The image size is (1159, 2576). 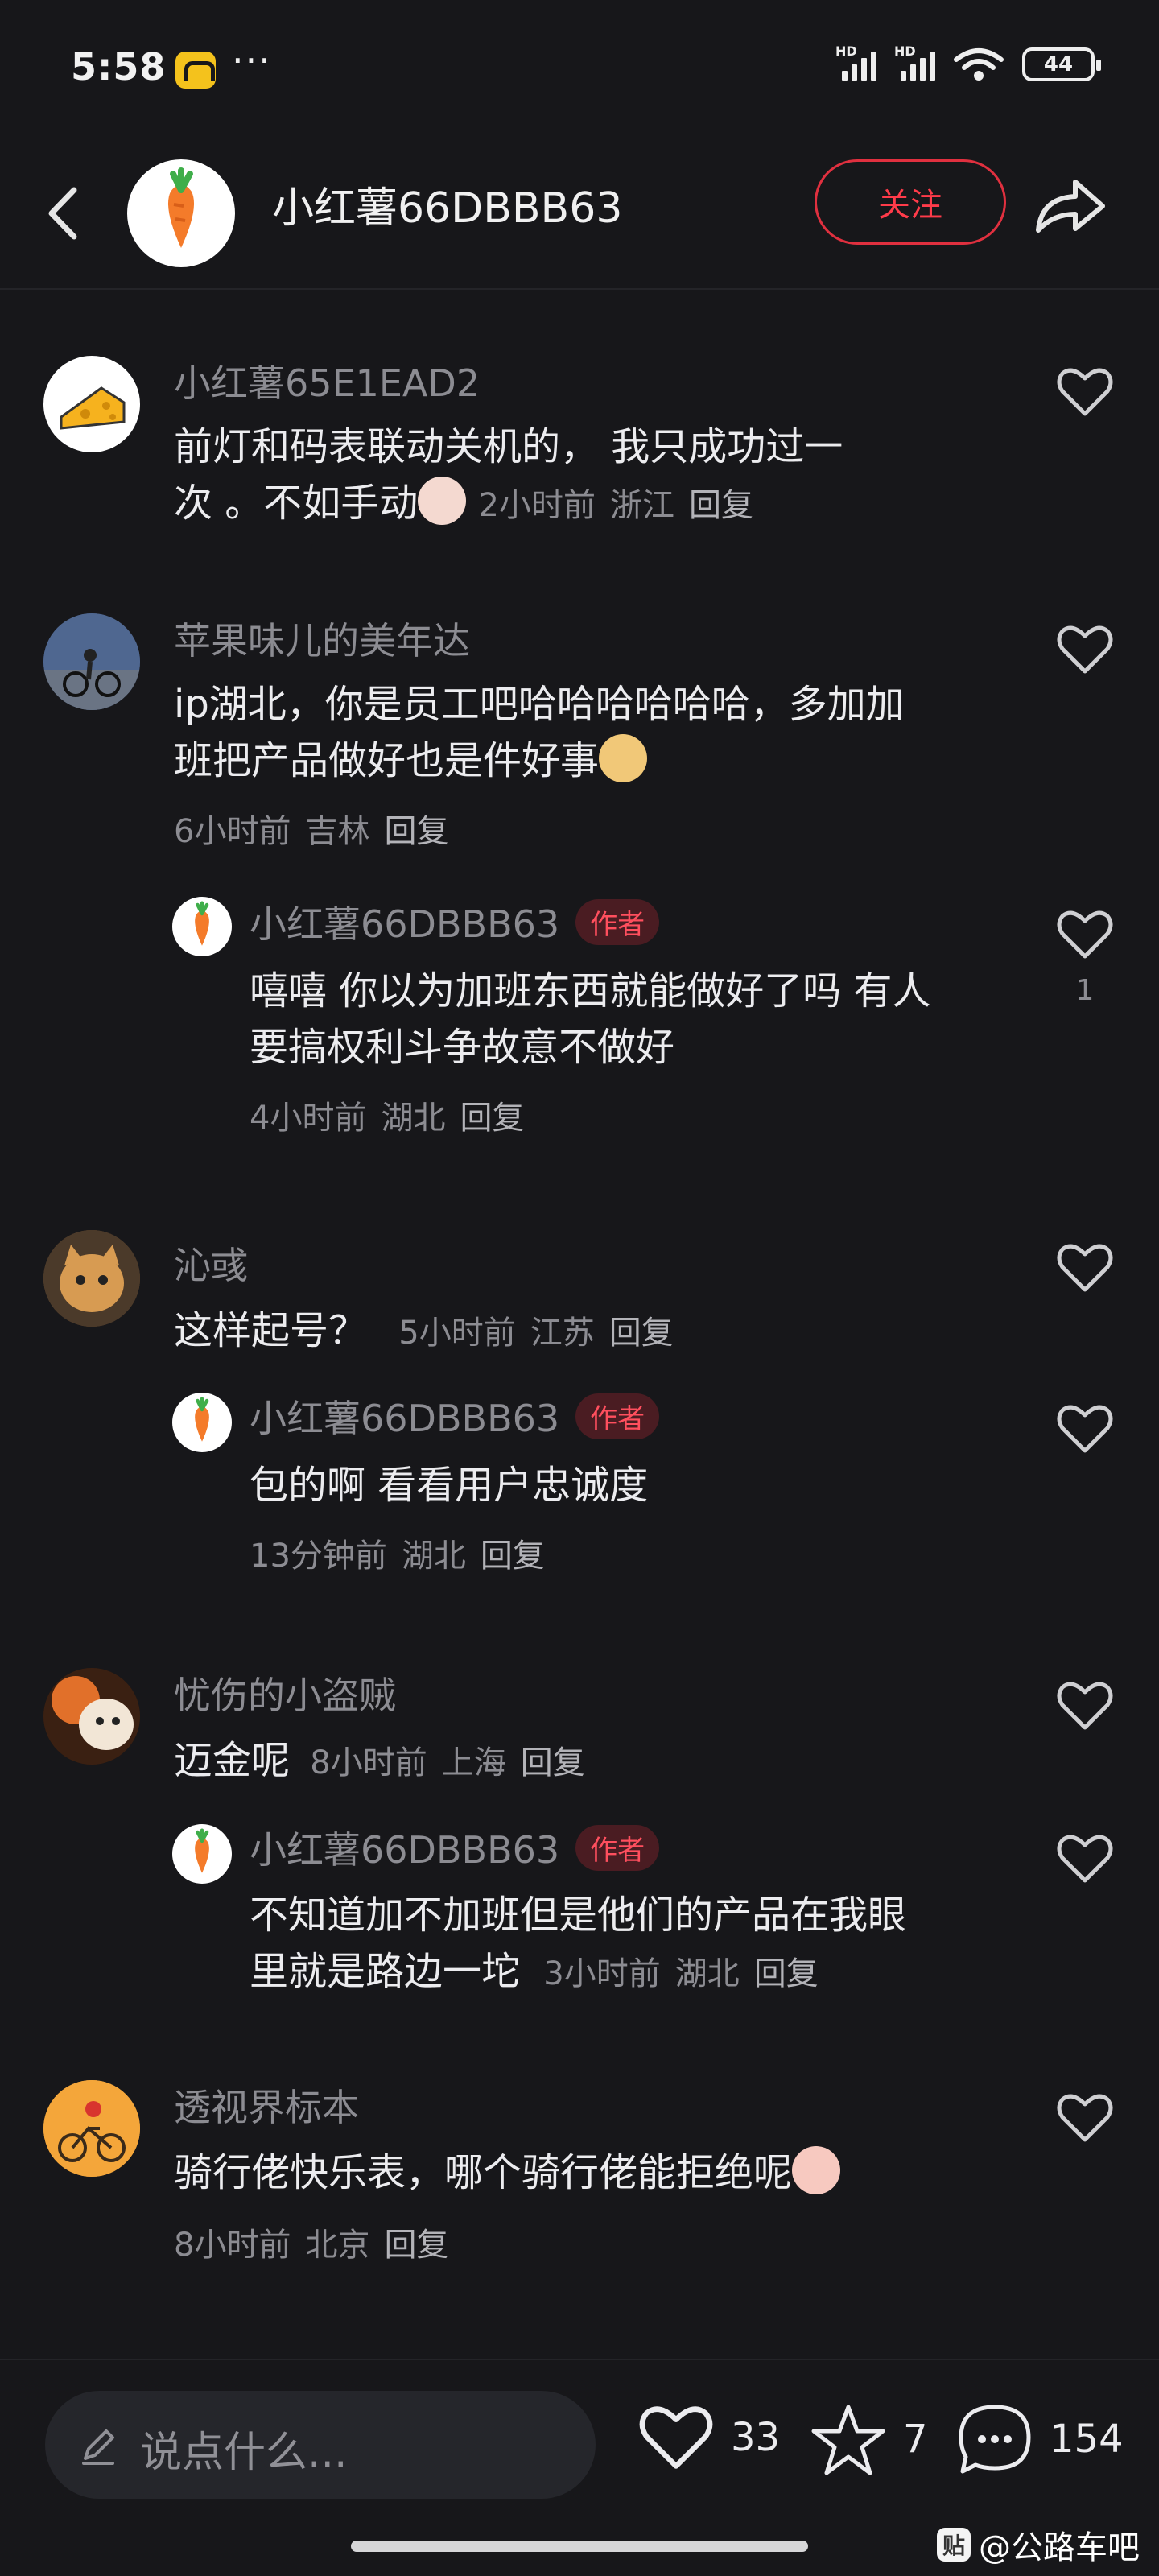 What do you see at coordinates (910, 202) in the screenshot?
I see `follow-button: 关注` at bounding box center [910, 202].